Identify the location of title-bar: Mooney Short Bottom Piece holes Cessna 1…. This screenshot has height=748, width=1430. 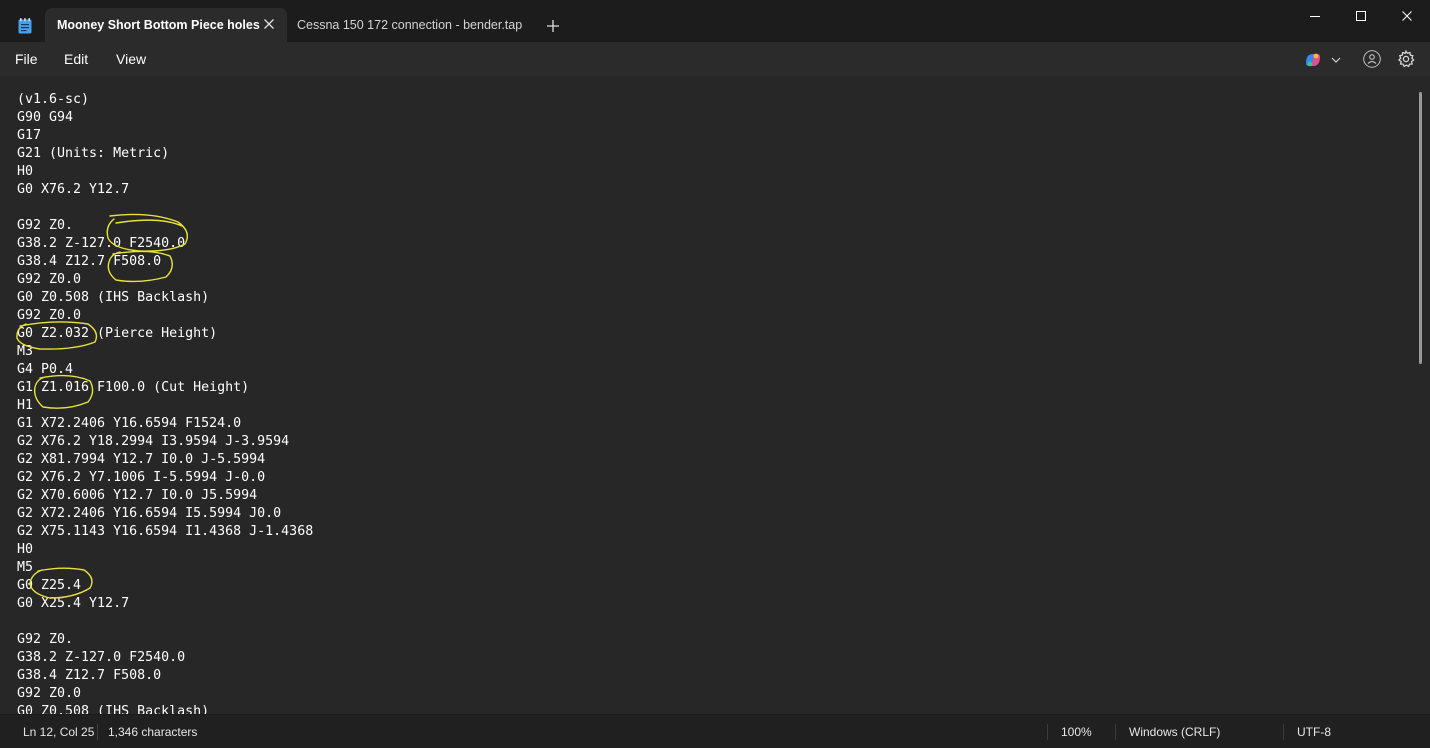
(715, 21).